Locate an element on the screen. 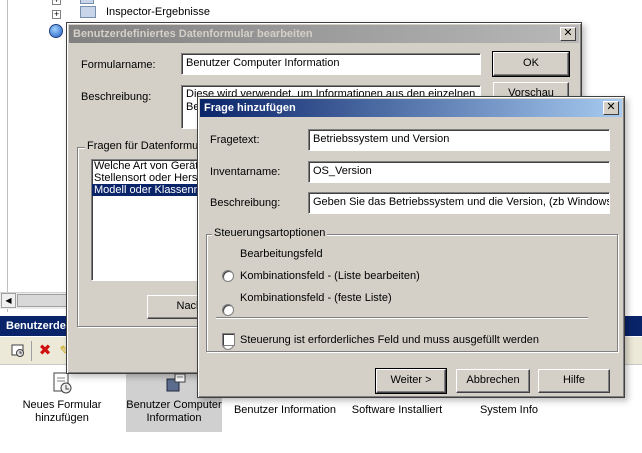  list-item-new-form: Neues Formular hinzufügen is located at coordinates (62, 397).